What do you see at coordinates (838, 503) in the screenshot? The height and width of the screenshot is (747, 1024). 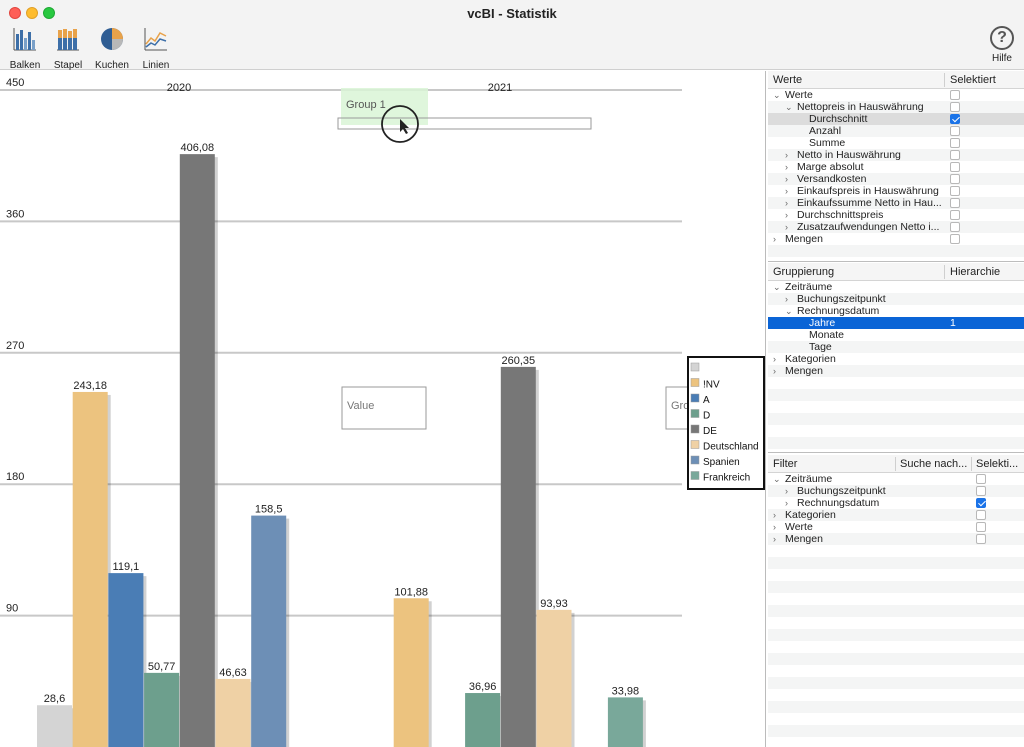 I see `tree-row-label: Rechnungsdatum` at bounding box center [838, 503].